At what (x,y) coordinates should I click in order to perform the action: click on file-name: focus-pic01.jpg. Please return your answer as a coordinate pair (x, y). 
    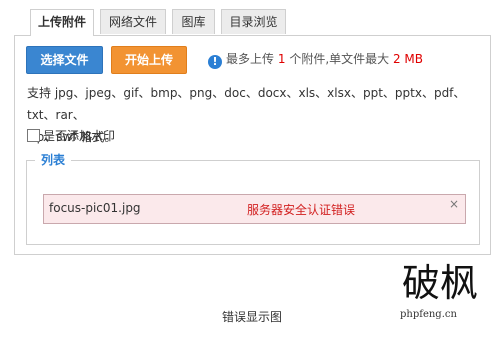
    Looking at the image, I should click on (95, 208).